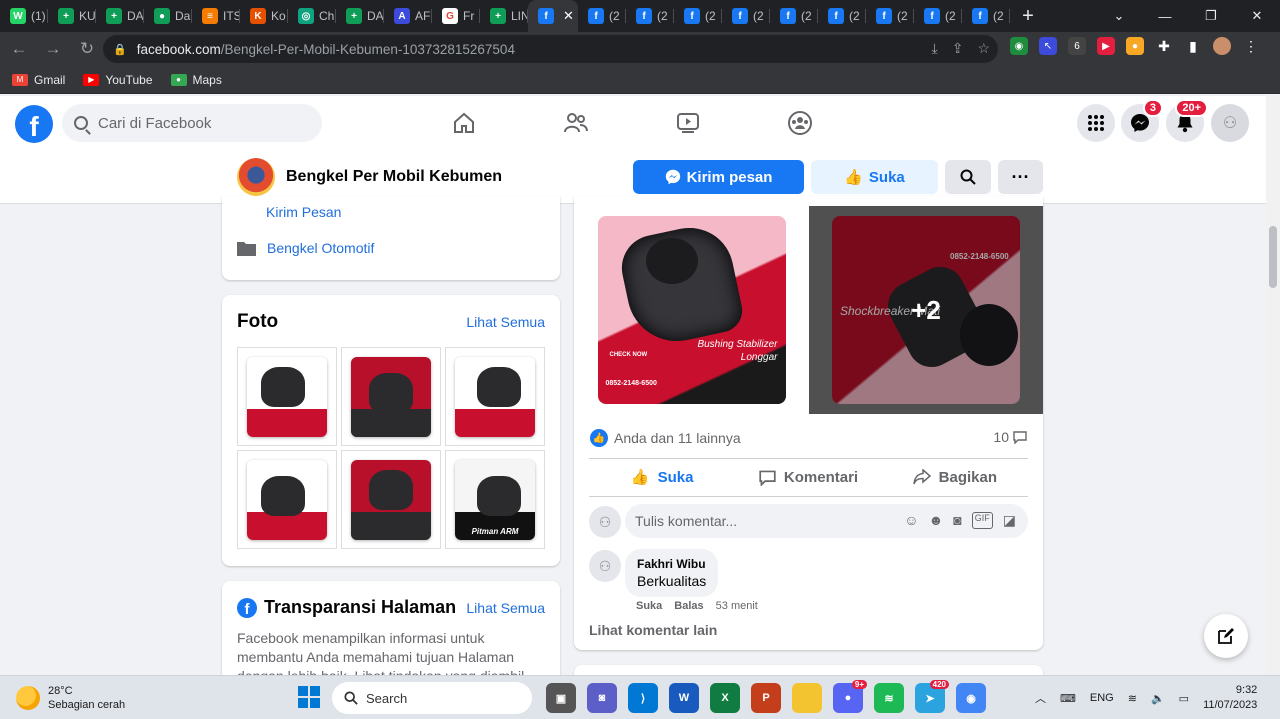  What do you see at coordinates (932, 696) in the screenshot?
I see `telegram-app: ➤ 420` at bounding box center [932, 696].